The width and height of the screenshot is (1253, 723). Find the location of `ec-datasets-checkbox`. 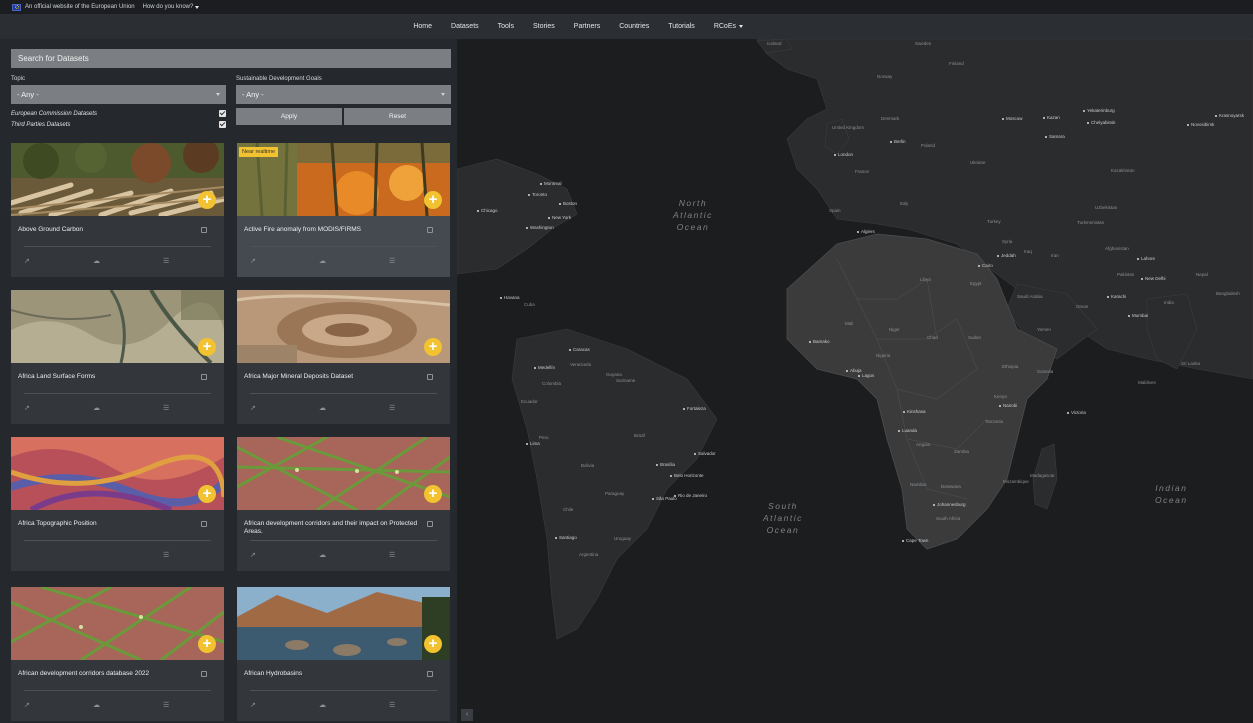

ec-datasets-checkbox is located at coordinates (222, 113).